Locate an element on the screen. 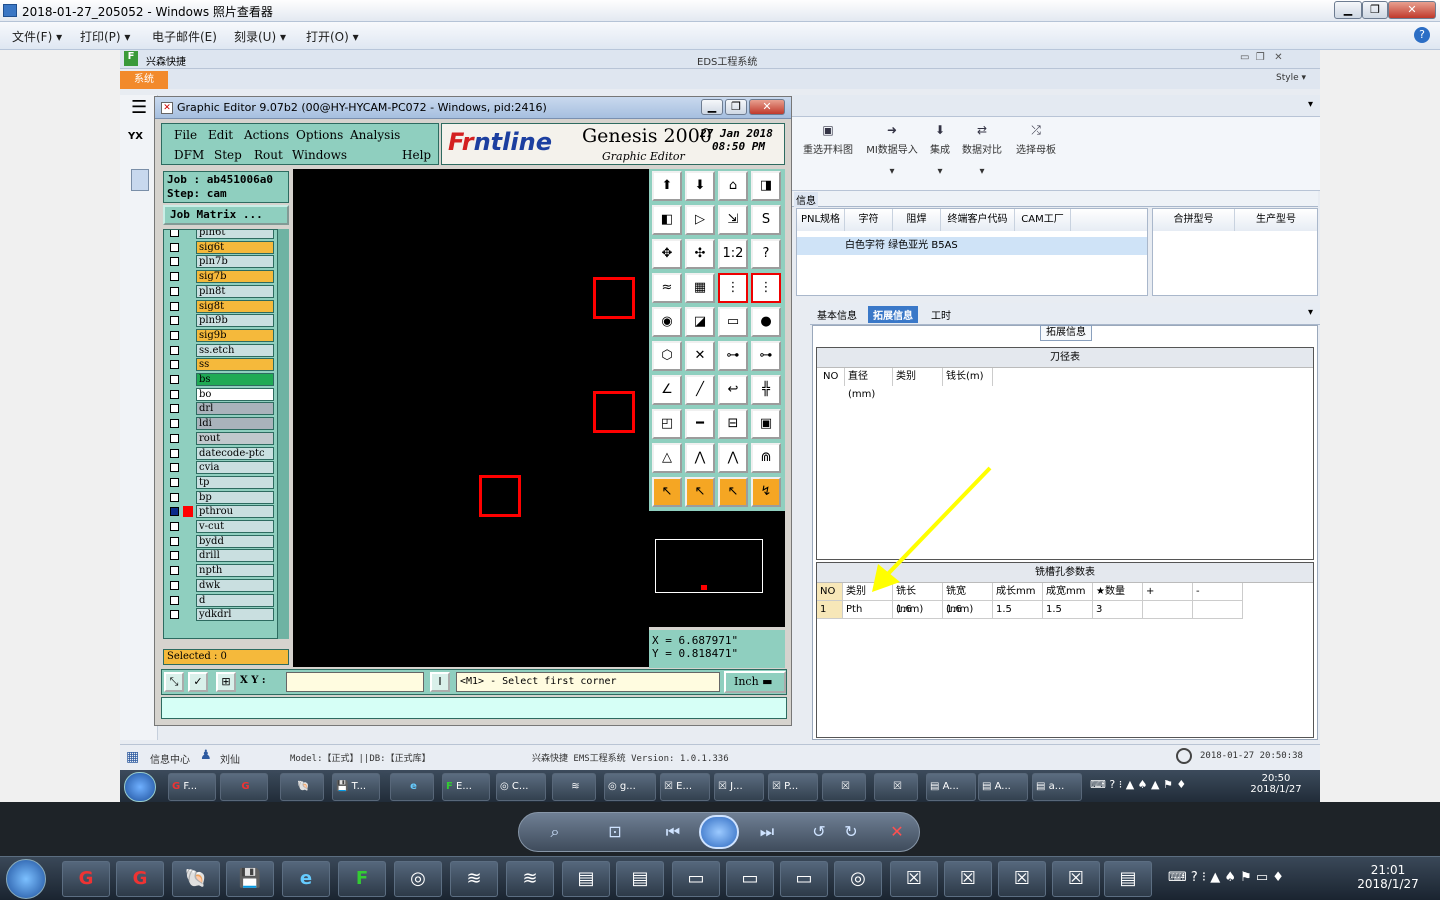 This screenshot has width=1440, height=900. taskbar-item: ☒ is located at coordinates (896, 787).